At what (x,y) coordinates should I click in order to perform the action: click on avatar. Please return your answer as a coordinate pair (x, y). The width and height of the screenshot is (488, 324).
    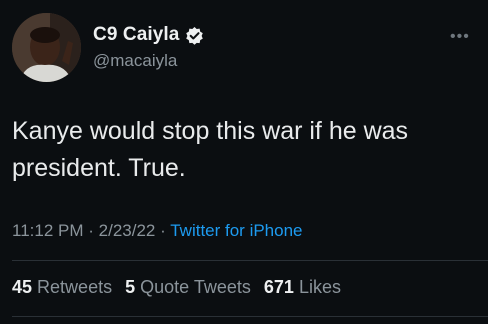
    Looking at the image, I should click on (46, 47).